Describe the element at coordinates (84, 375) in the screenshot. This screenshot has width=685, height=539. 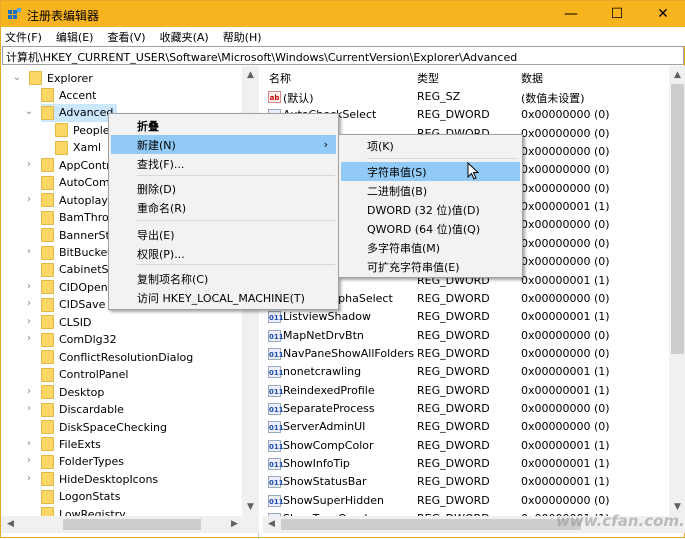
I see `tree-node: ControlPanel` at that location.